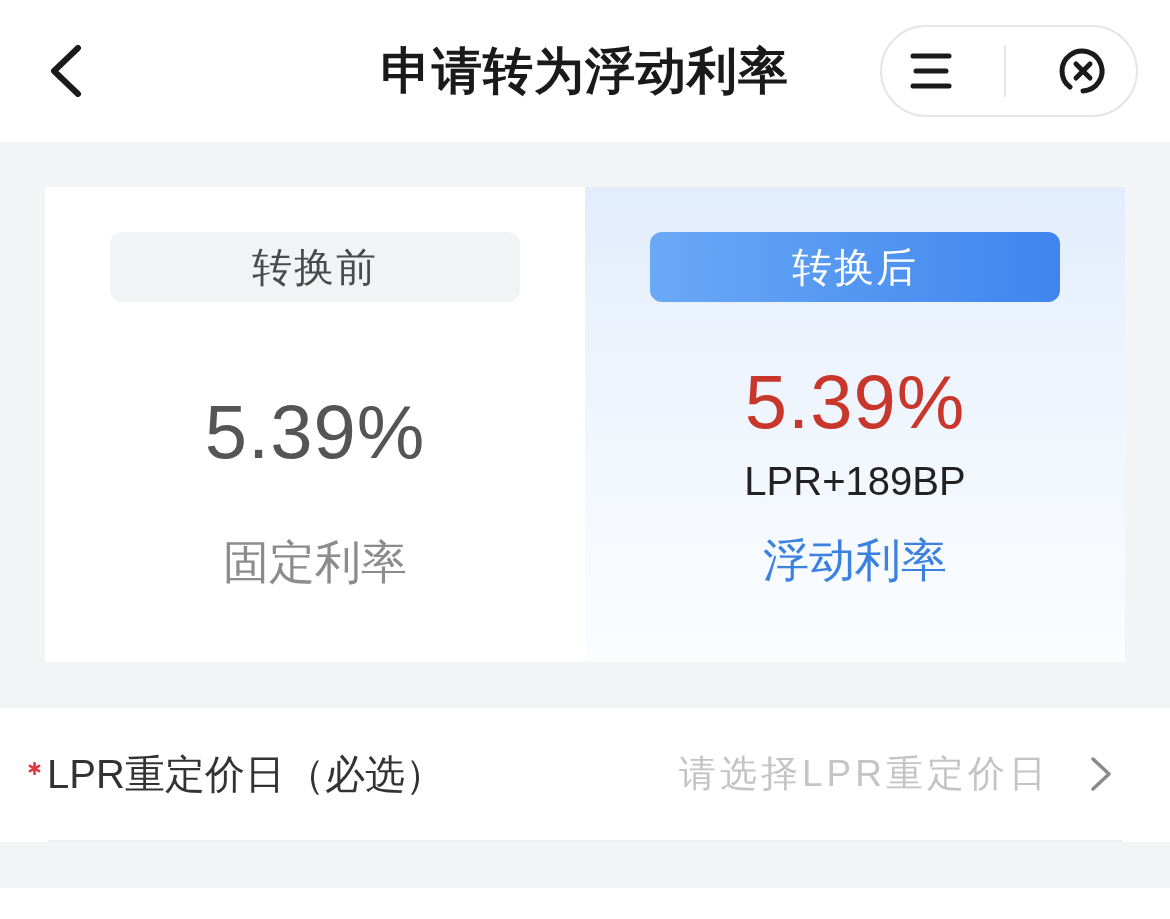 This screenshot has width=1170, height=919. What do you see at coordinates (850, 774) in the screenshot?
I see `date-picker-field: 请选择LPR重定价日` at bounding box center [850, 774].